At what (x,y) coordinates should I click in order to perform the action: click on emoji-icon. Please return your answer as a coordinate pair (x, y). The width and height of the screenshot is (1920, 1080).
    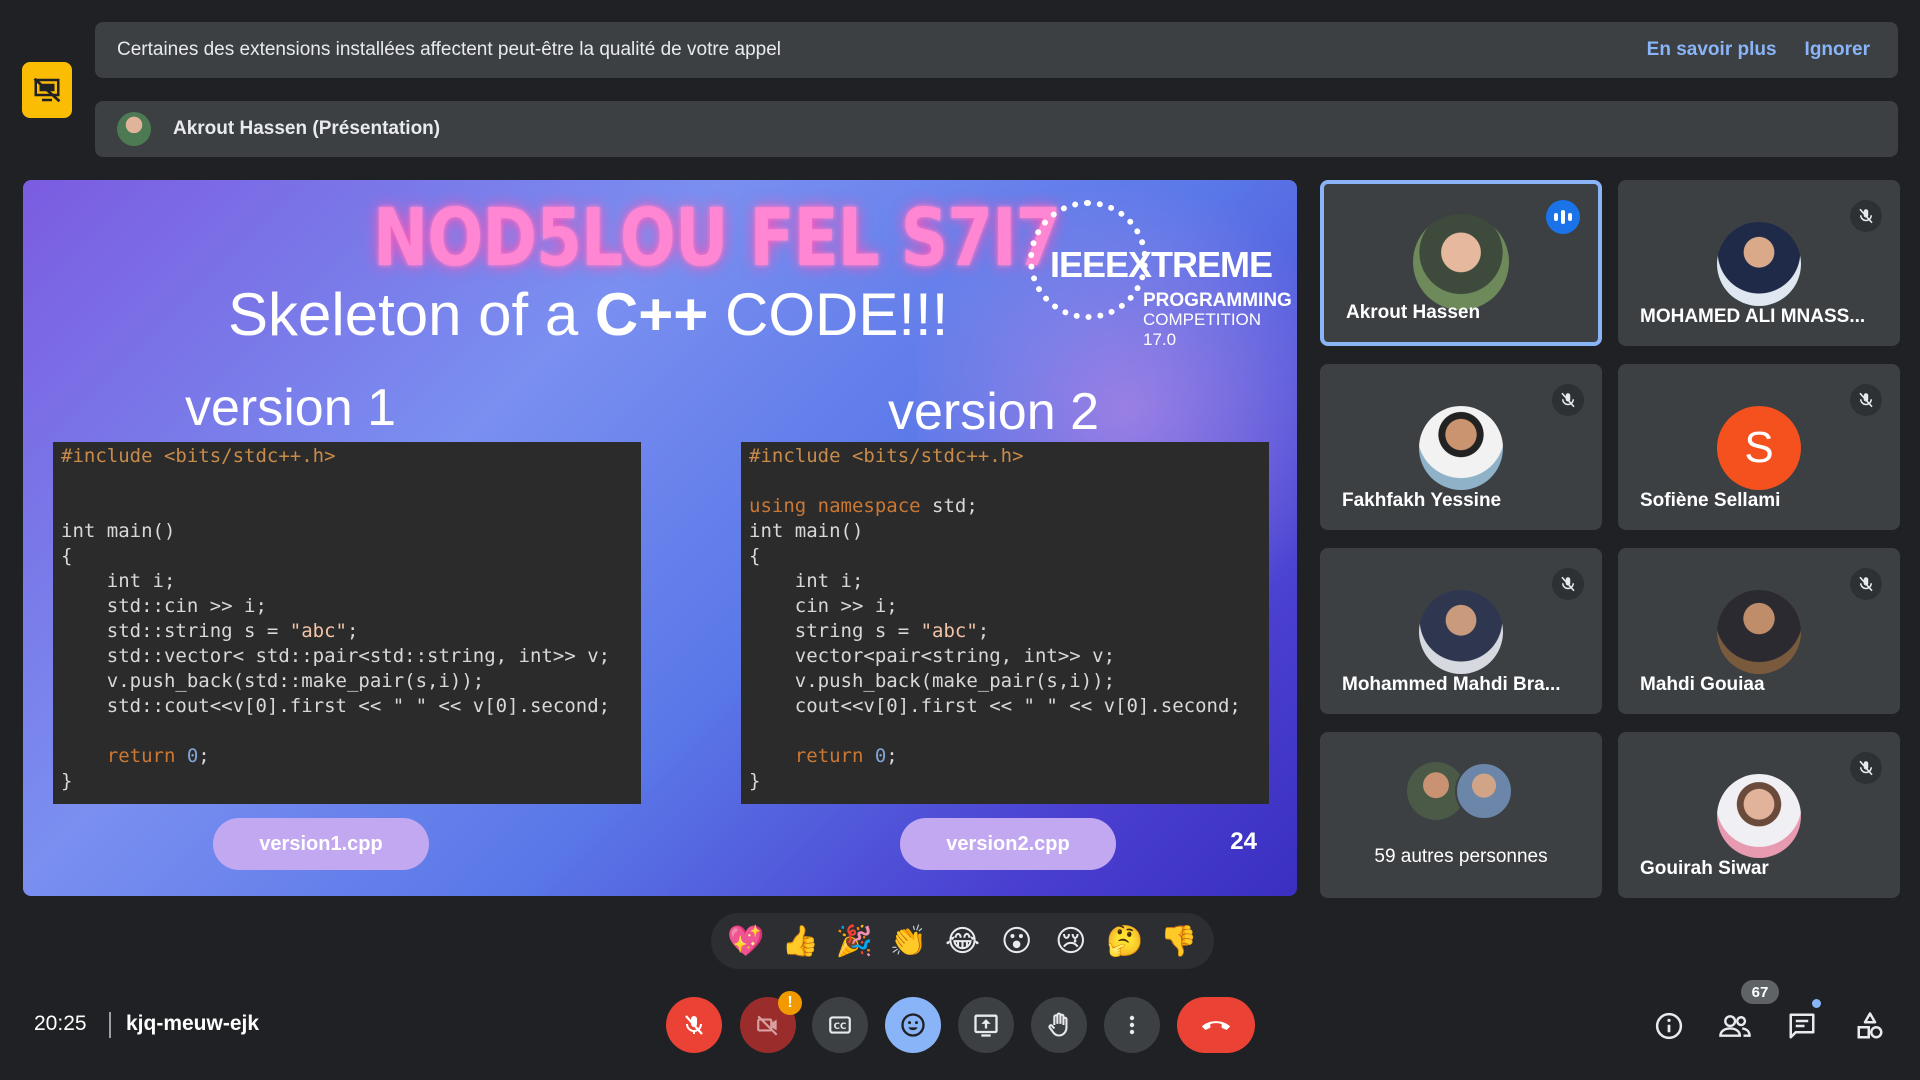
    Looking at the image, I should click on (913, 1025).